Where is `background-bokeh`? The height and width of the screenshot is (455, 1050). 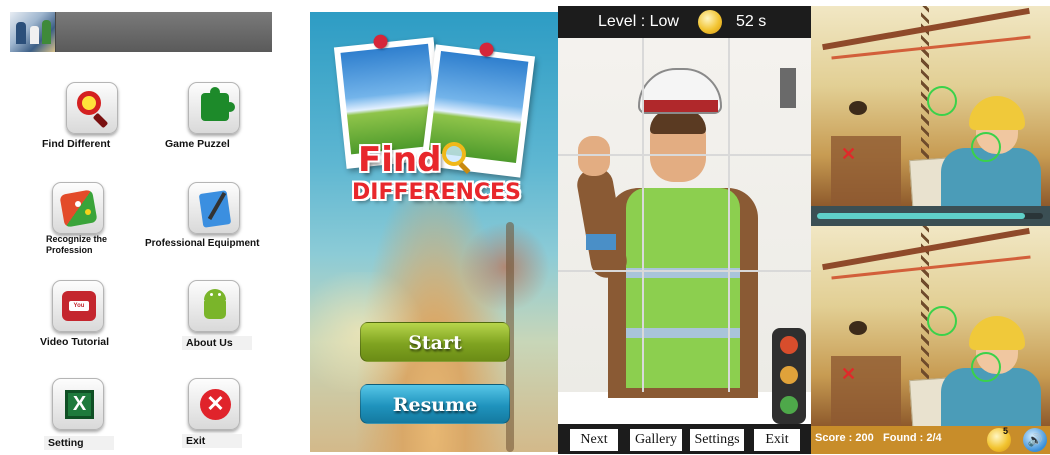
background-bokeh is located at coordinates (505, 267).